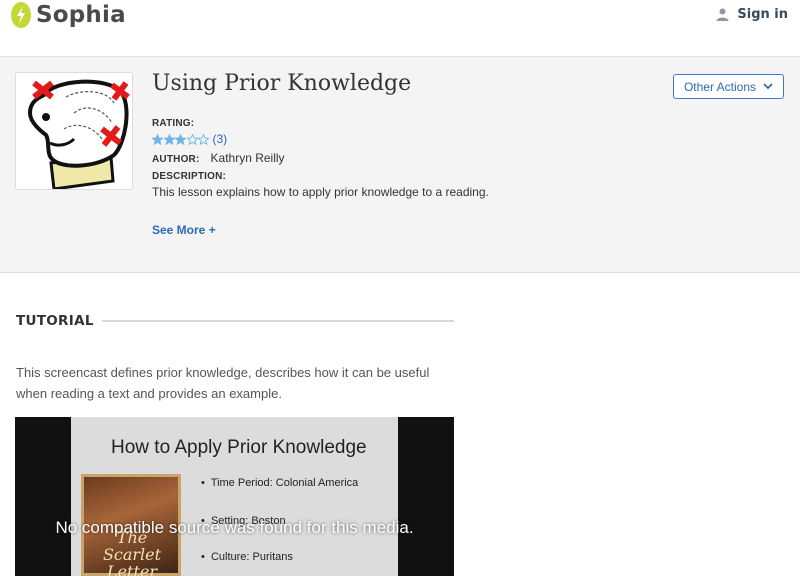  What do you see at coordinates (277, 321) in the screenshot?
I see `heading-divider` at bounding box center [277, 321].